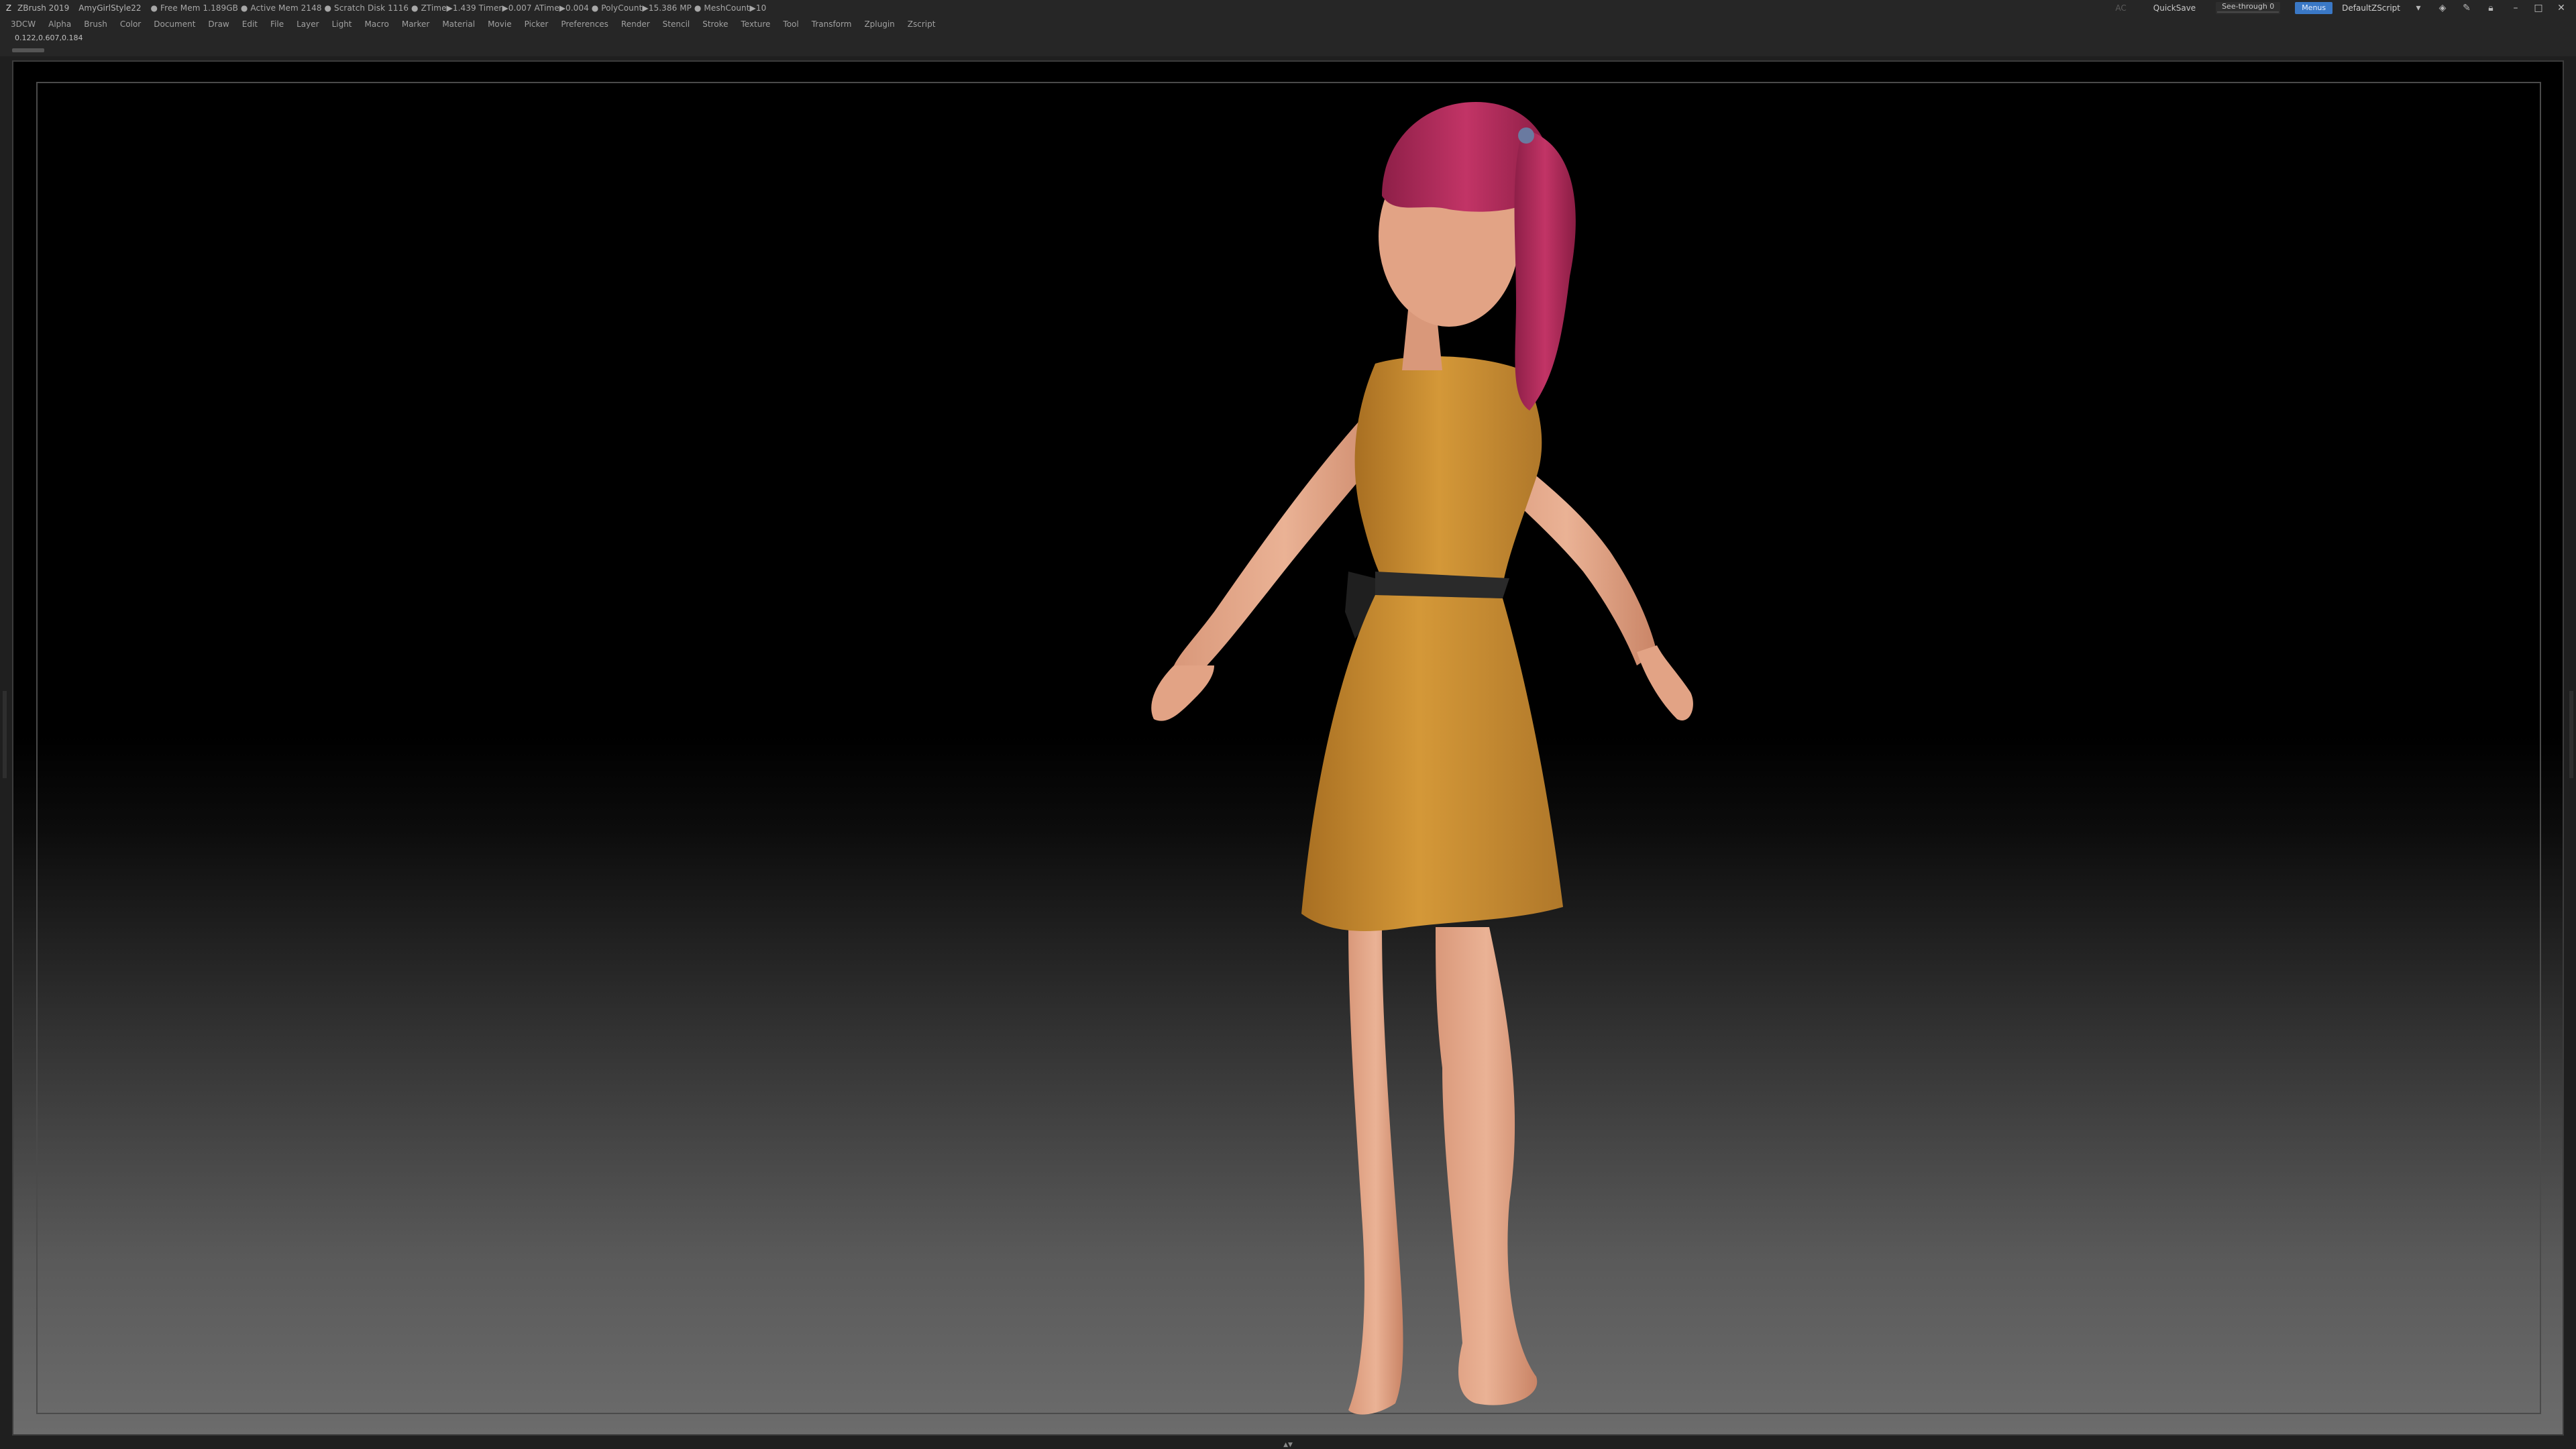  I want to click on left-tray-handle, so click(5, 734).